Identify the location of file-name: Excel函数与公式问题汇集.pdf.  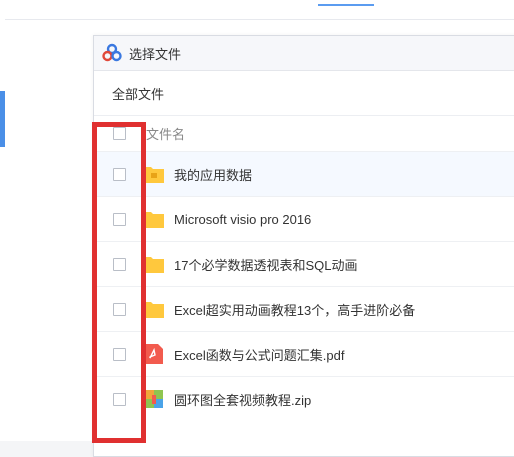
(259, 355).